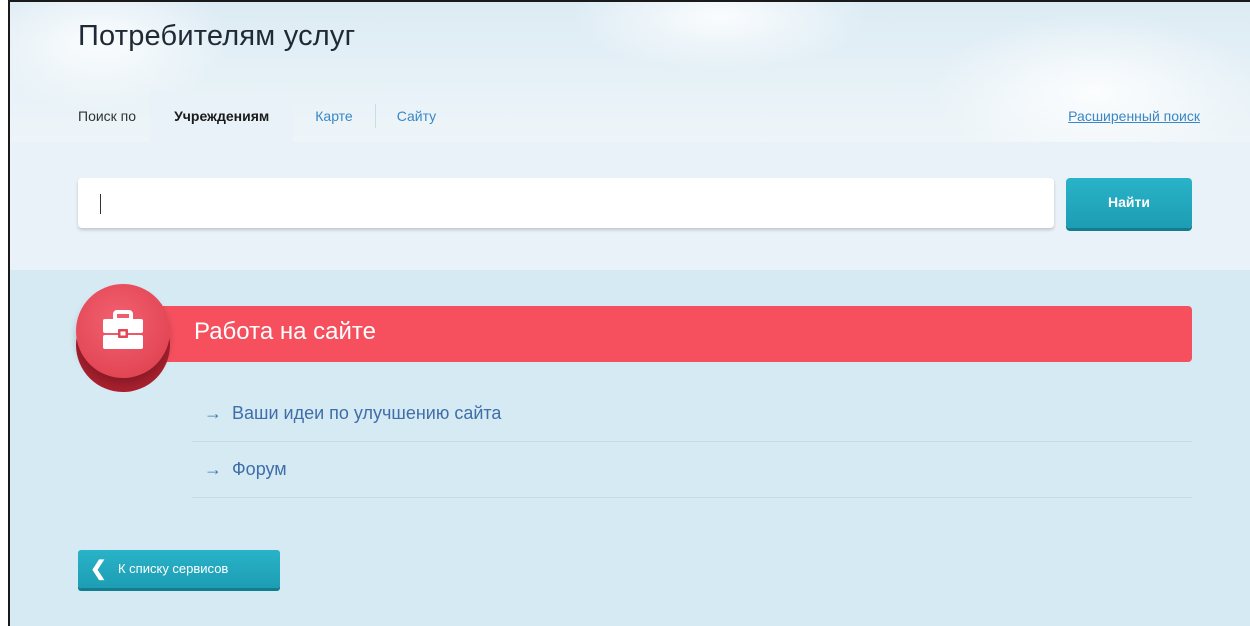  Describe the element at coordinates (1129, 203) in the screenshot. I see `find-button: Найти` at that location.